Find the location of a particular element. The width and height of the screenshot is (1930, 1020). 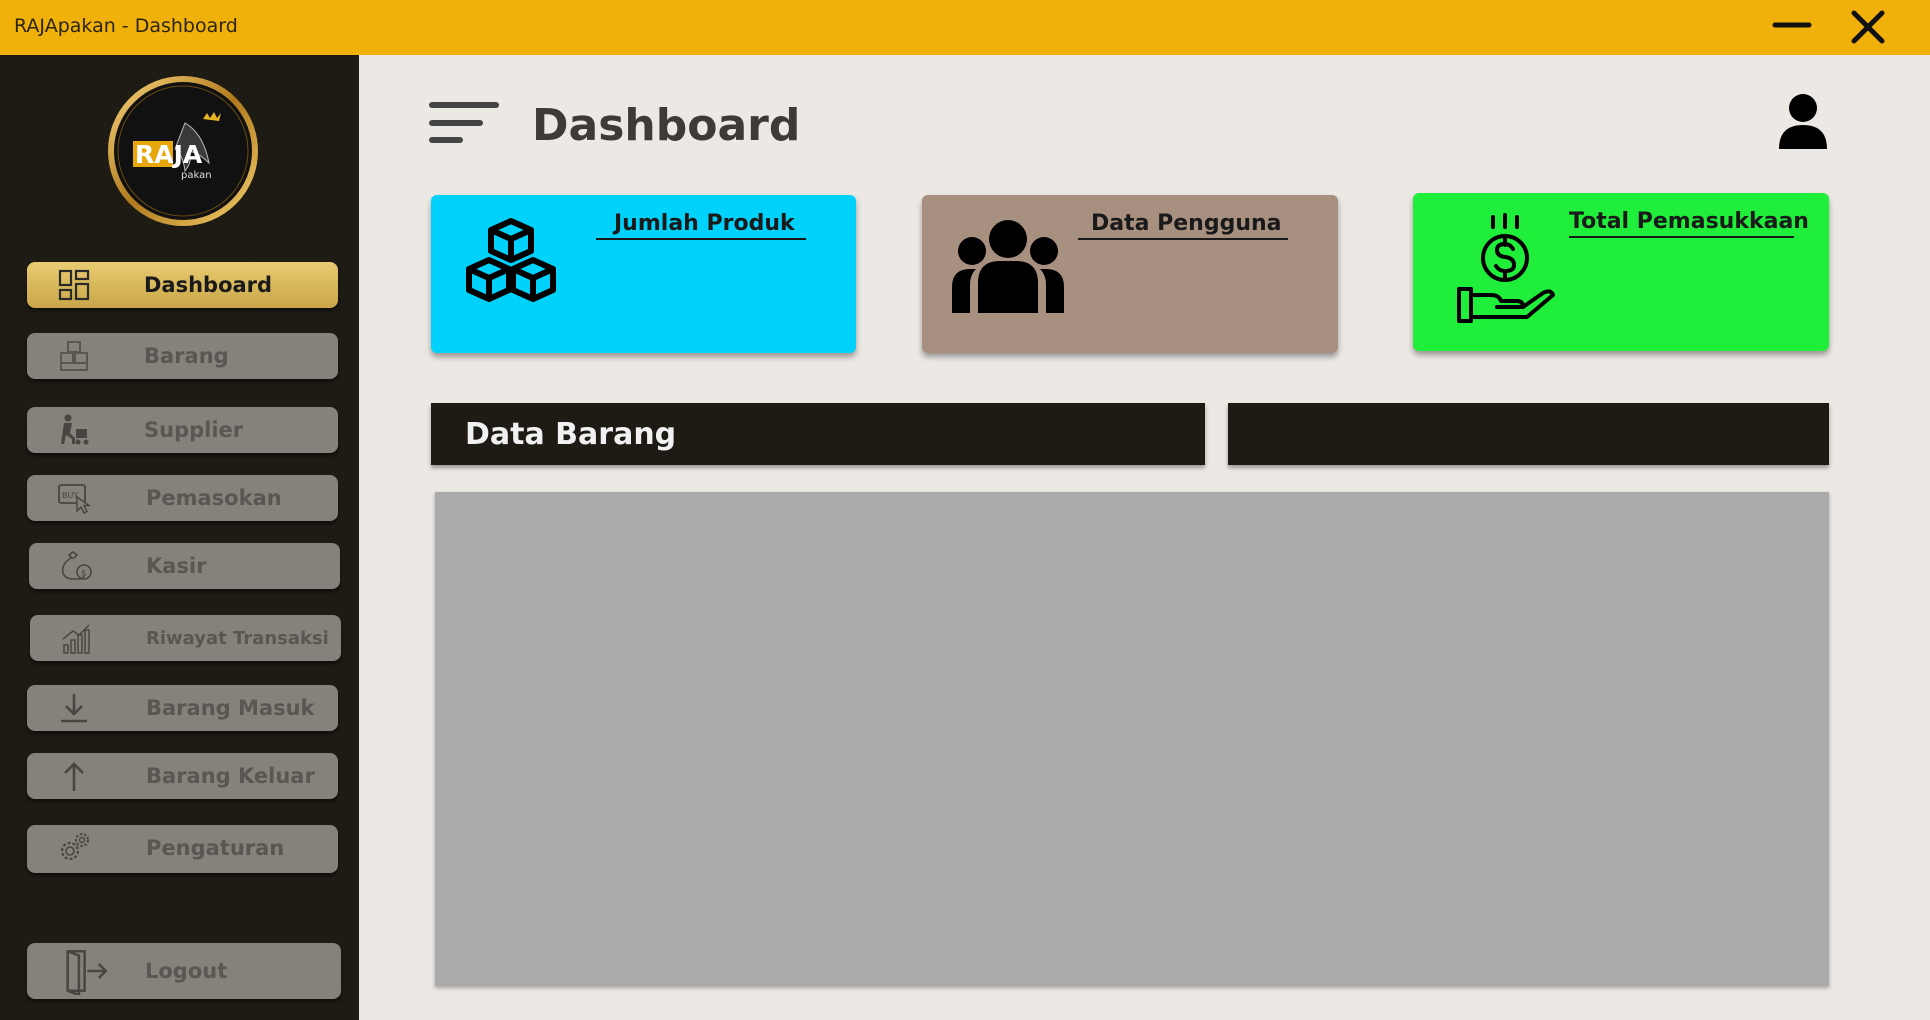

logout-button: Logout is located at coordinates (184, 971).